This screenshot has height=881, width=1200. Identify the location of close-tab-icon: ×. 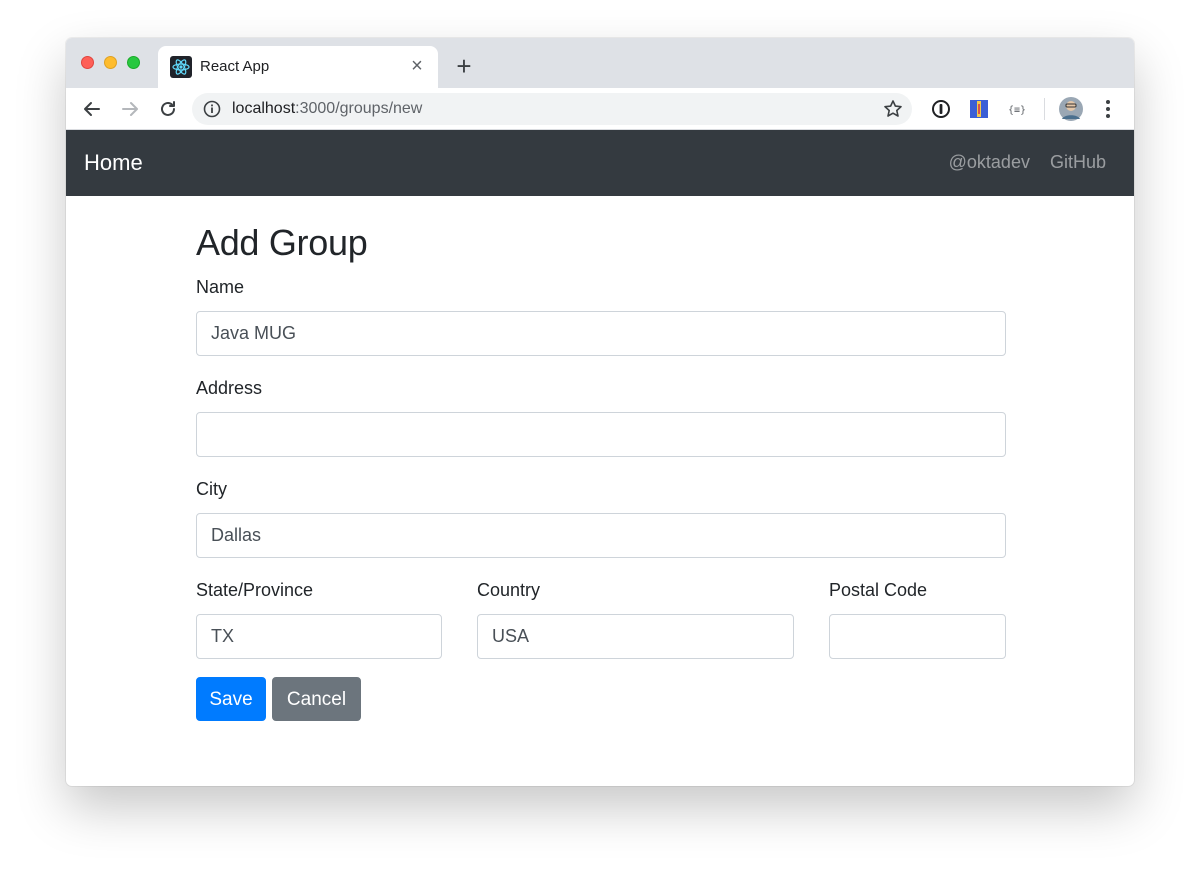
(417, 66).